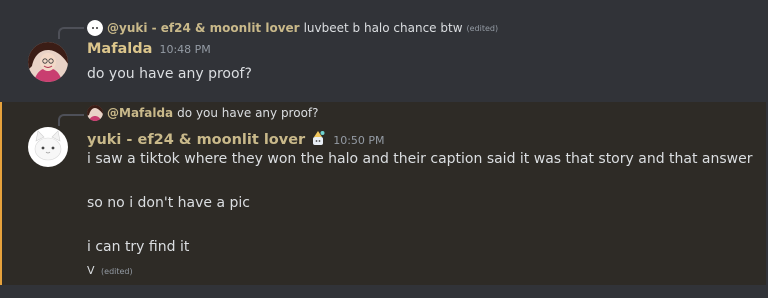  What do you see at coordinates (119, 49) in the screenshot?
I see `author-name: Mafalda` at bounding box center [119, 49].